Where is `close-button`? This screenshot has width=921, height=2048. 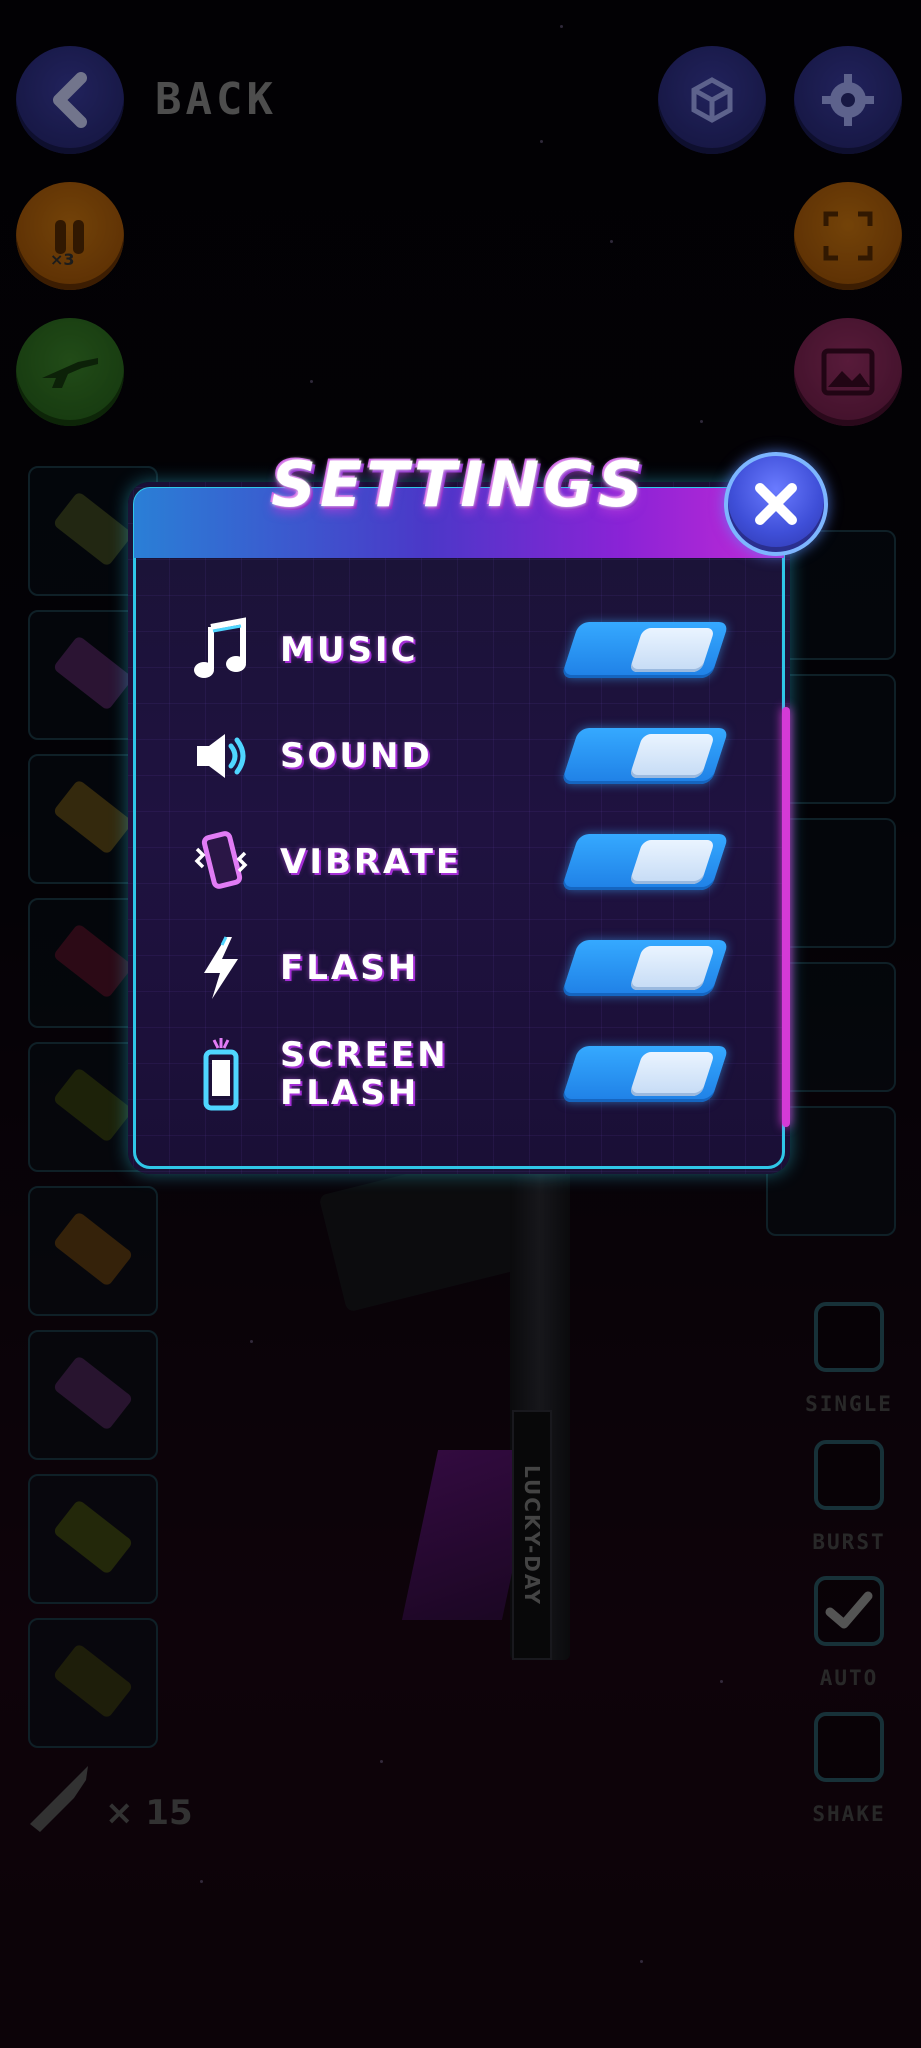
close-button is located at coordinates (776, 504).